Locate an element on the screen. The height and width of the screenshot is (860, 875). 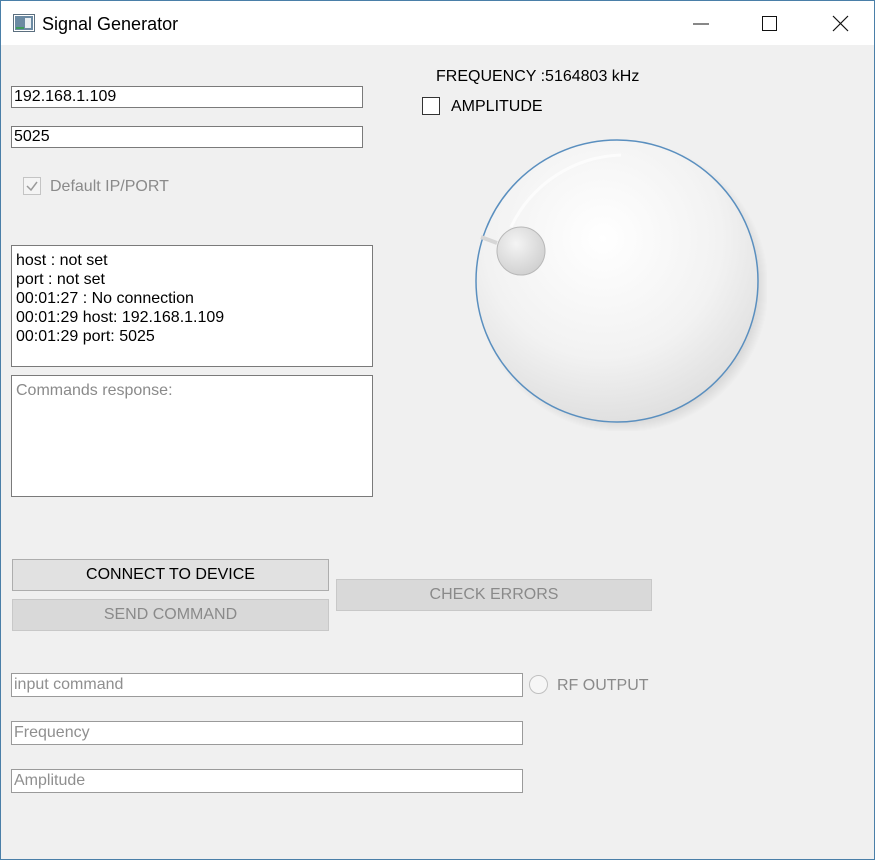
amplitude-label: AMPLITUDE is located at coordinates (497, 106).